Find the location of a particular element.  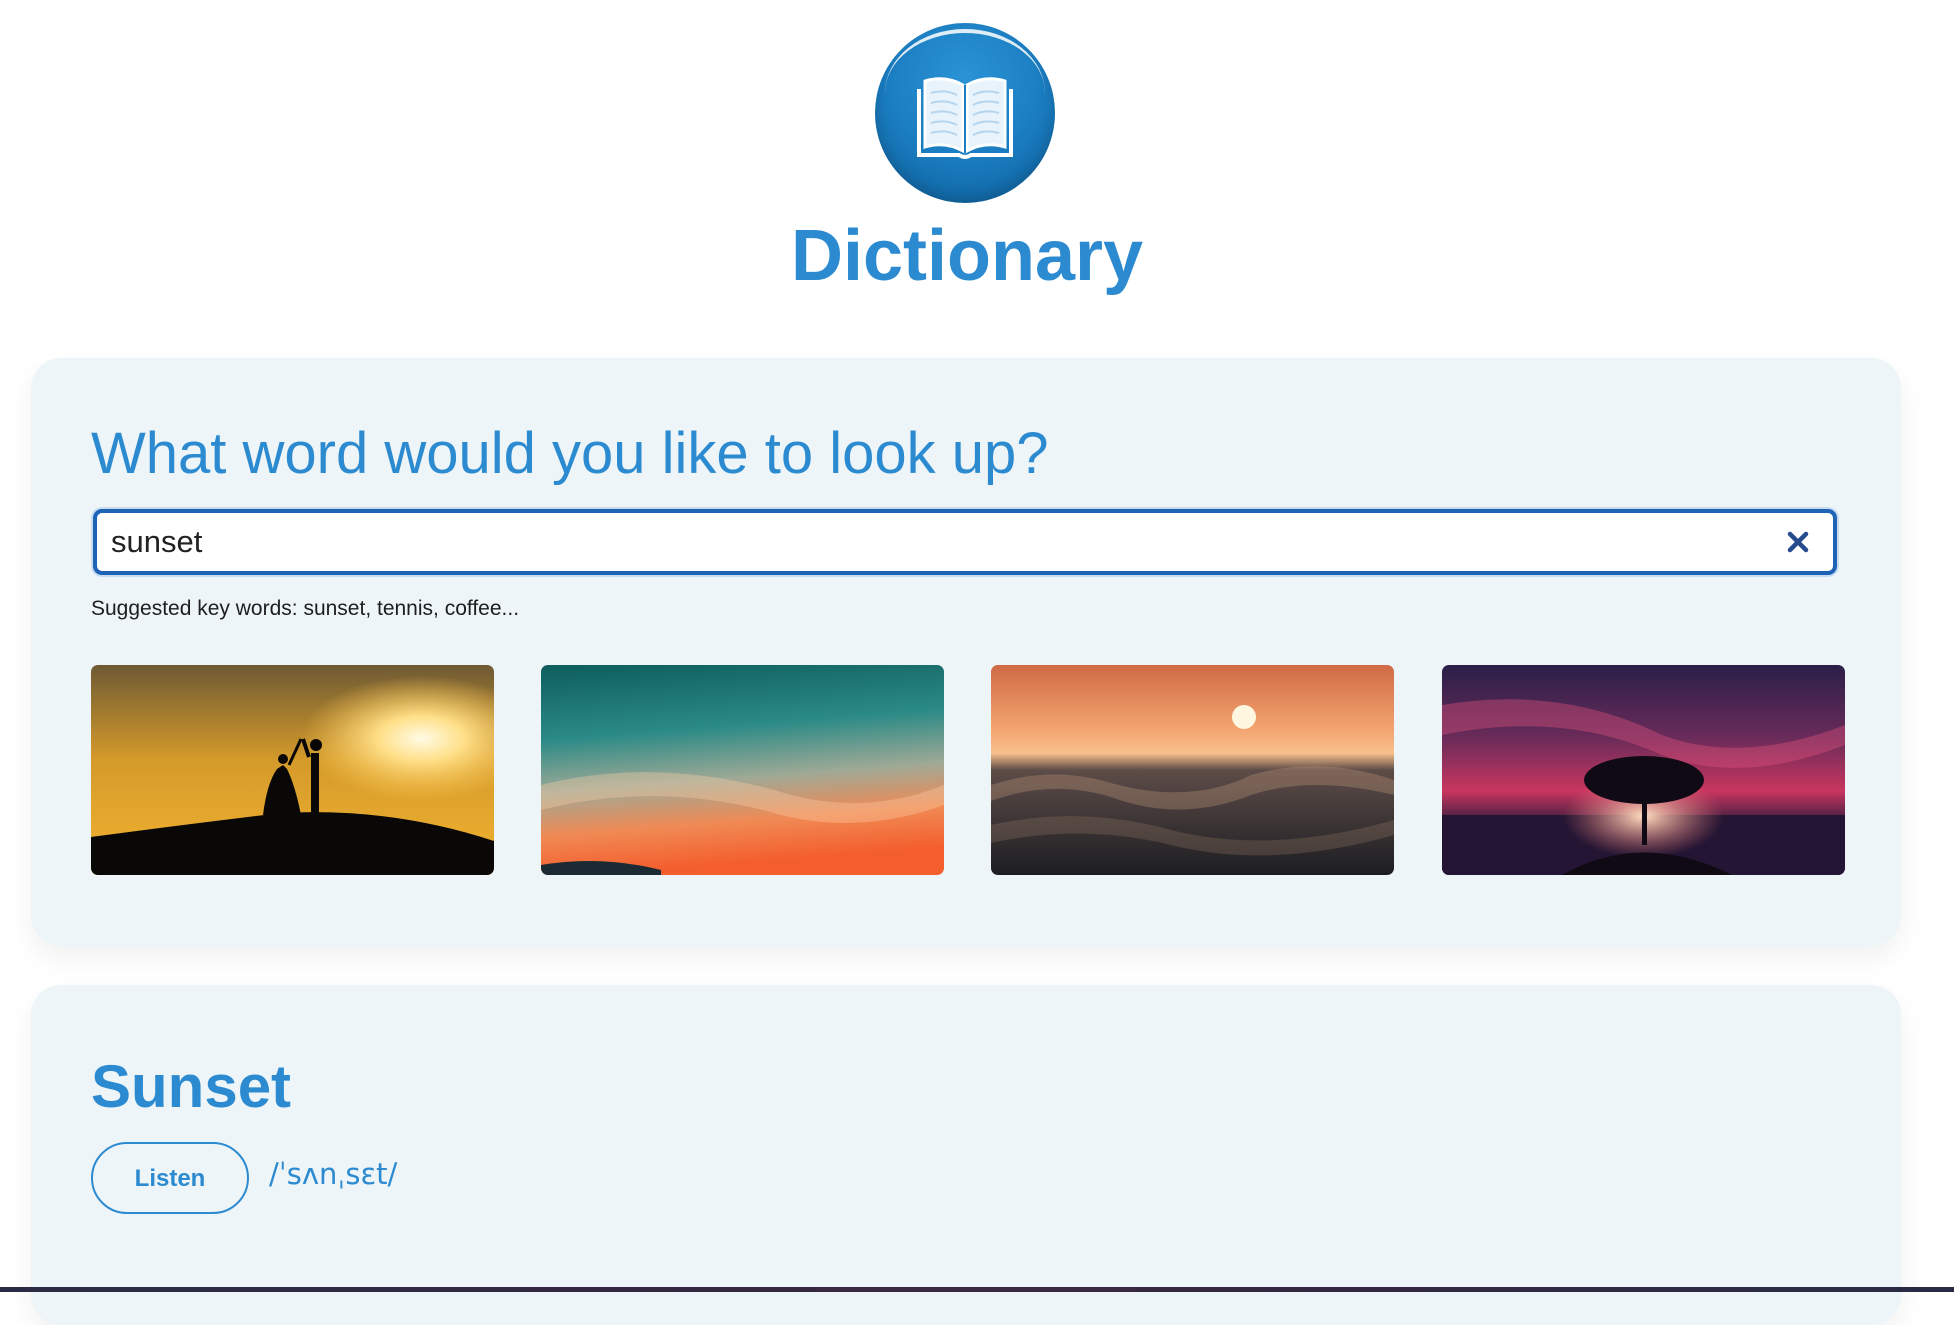

search-heading: What word would you like to look up? is located at coordinates (570, 453).